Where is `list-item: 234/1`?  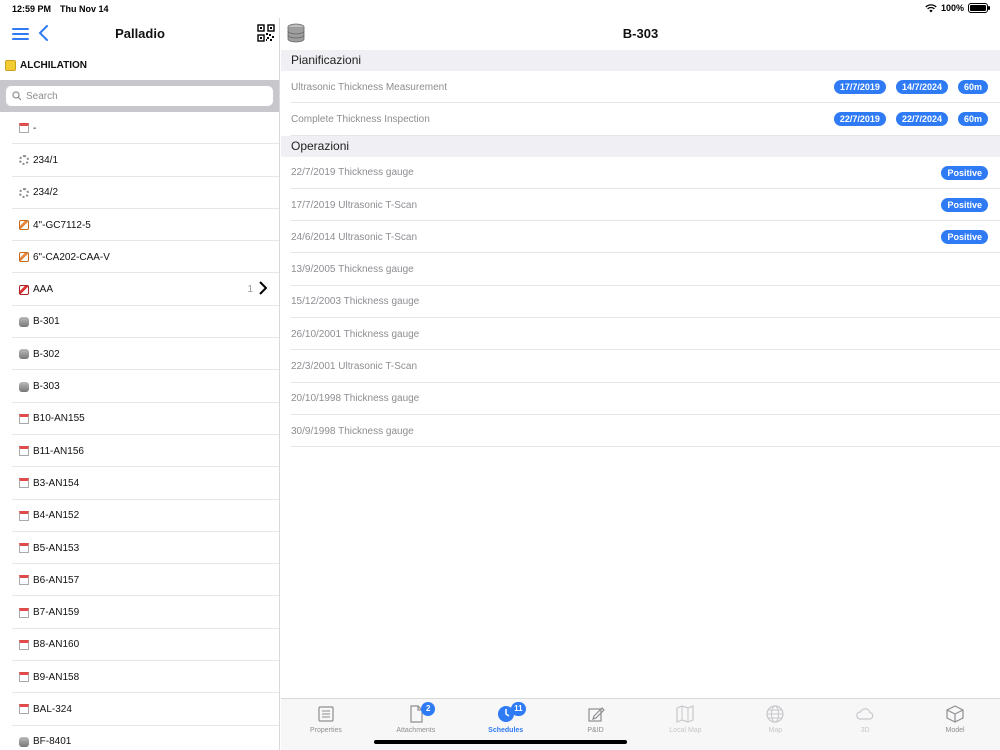
list-item: 234/1 is located at coordinates (139, 160).